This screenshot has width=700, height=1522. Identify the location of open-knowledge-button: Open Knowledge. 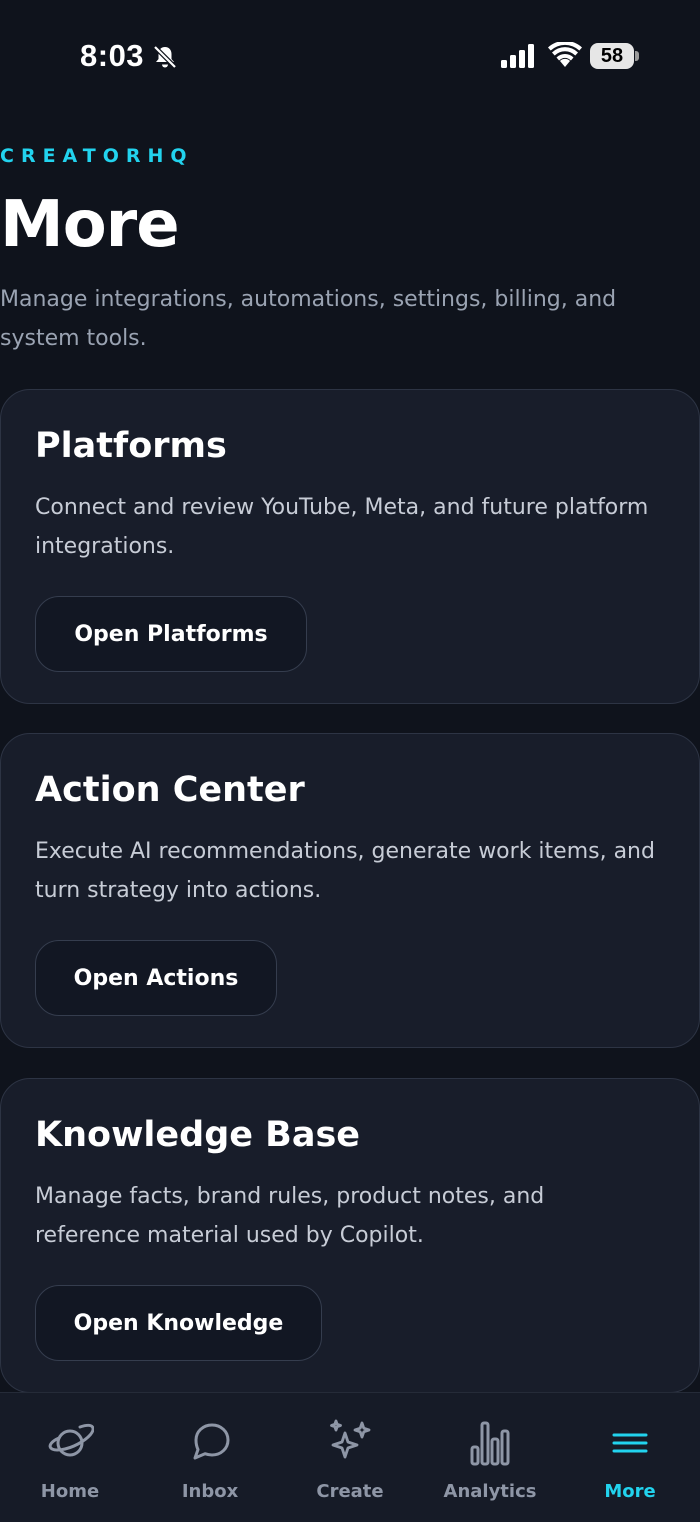
(178, 1323).